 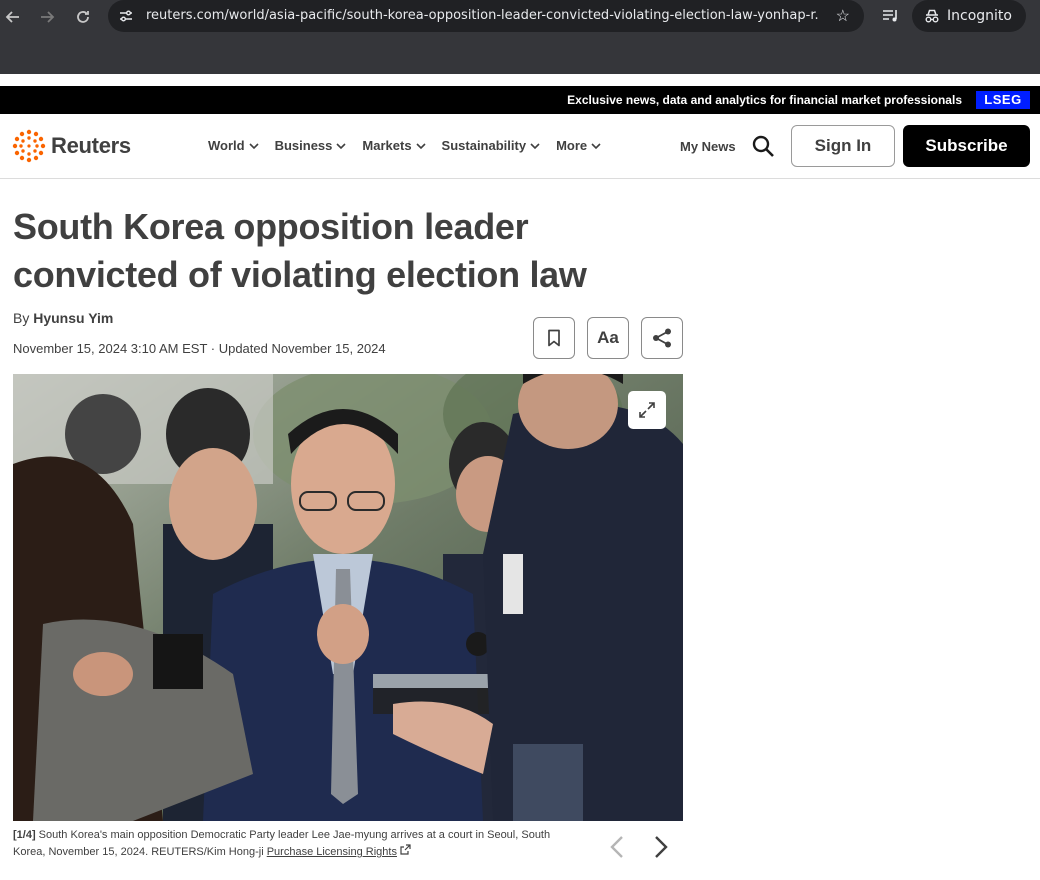 I want to click on gallery-next-button, so click(x=661, y=847).